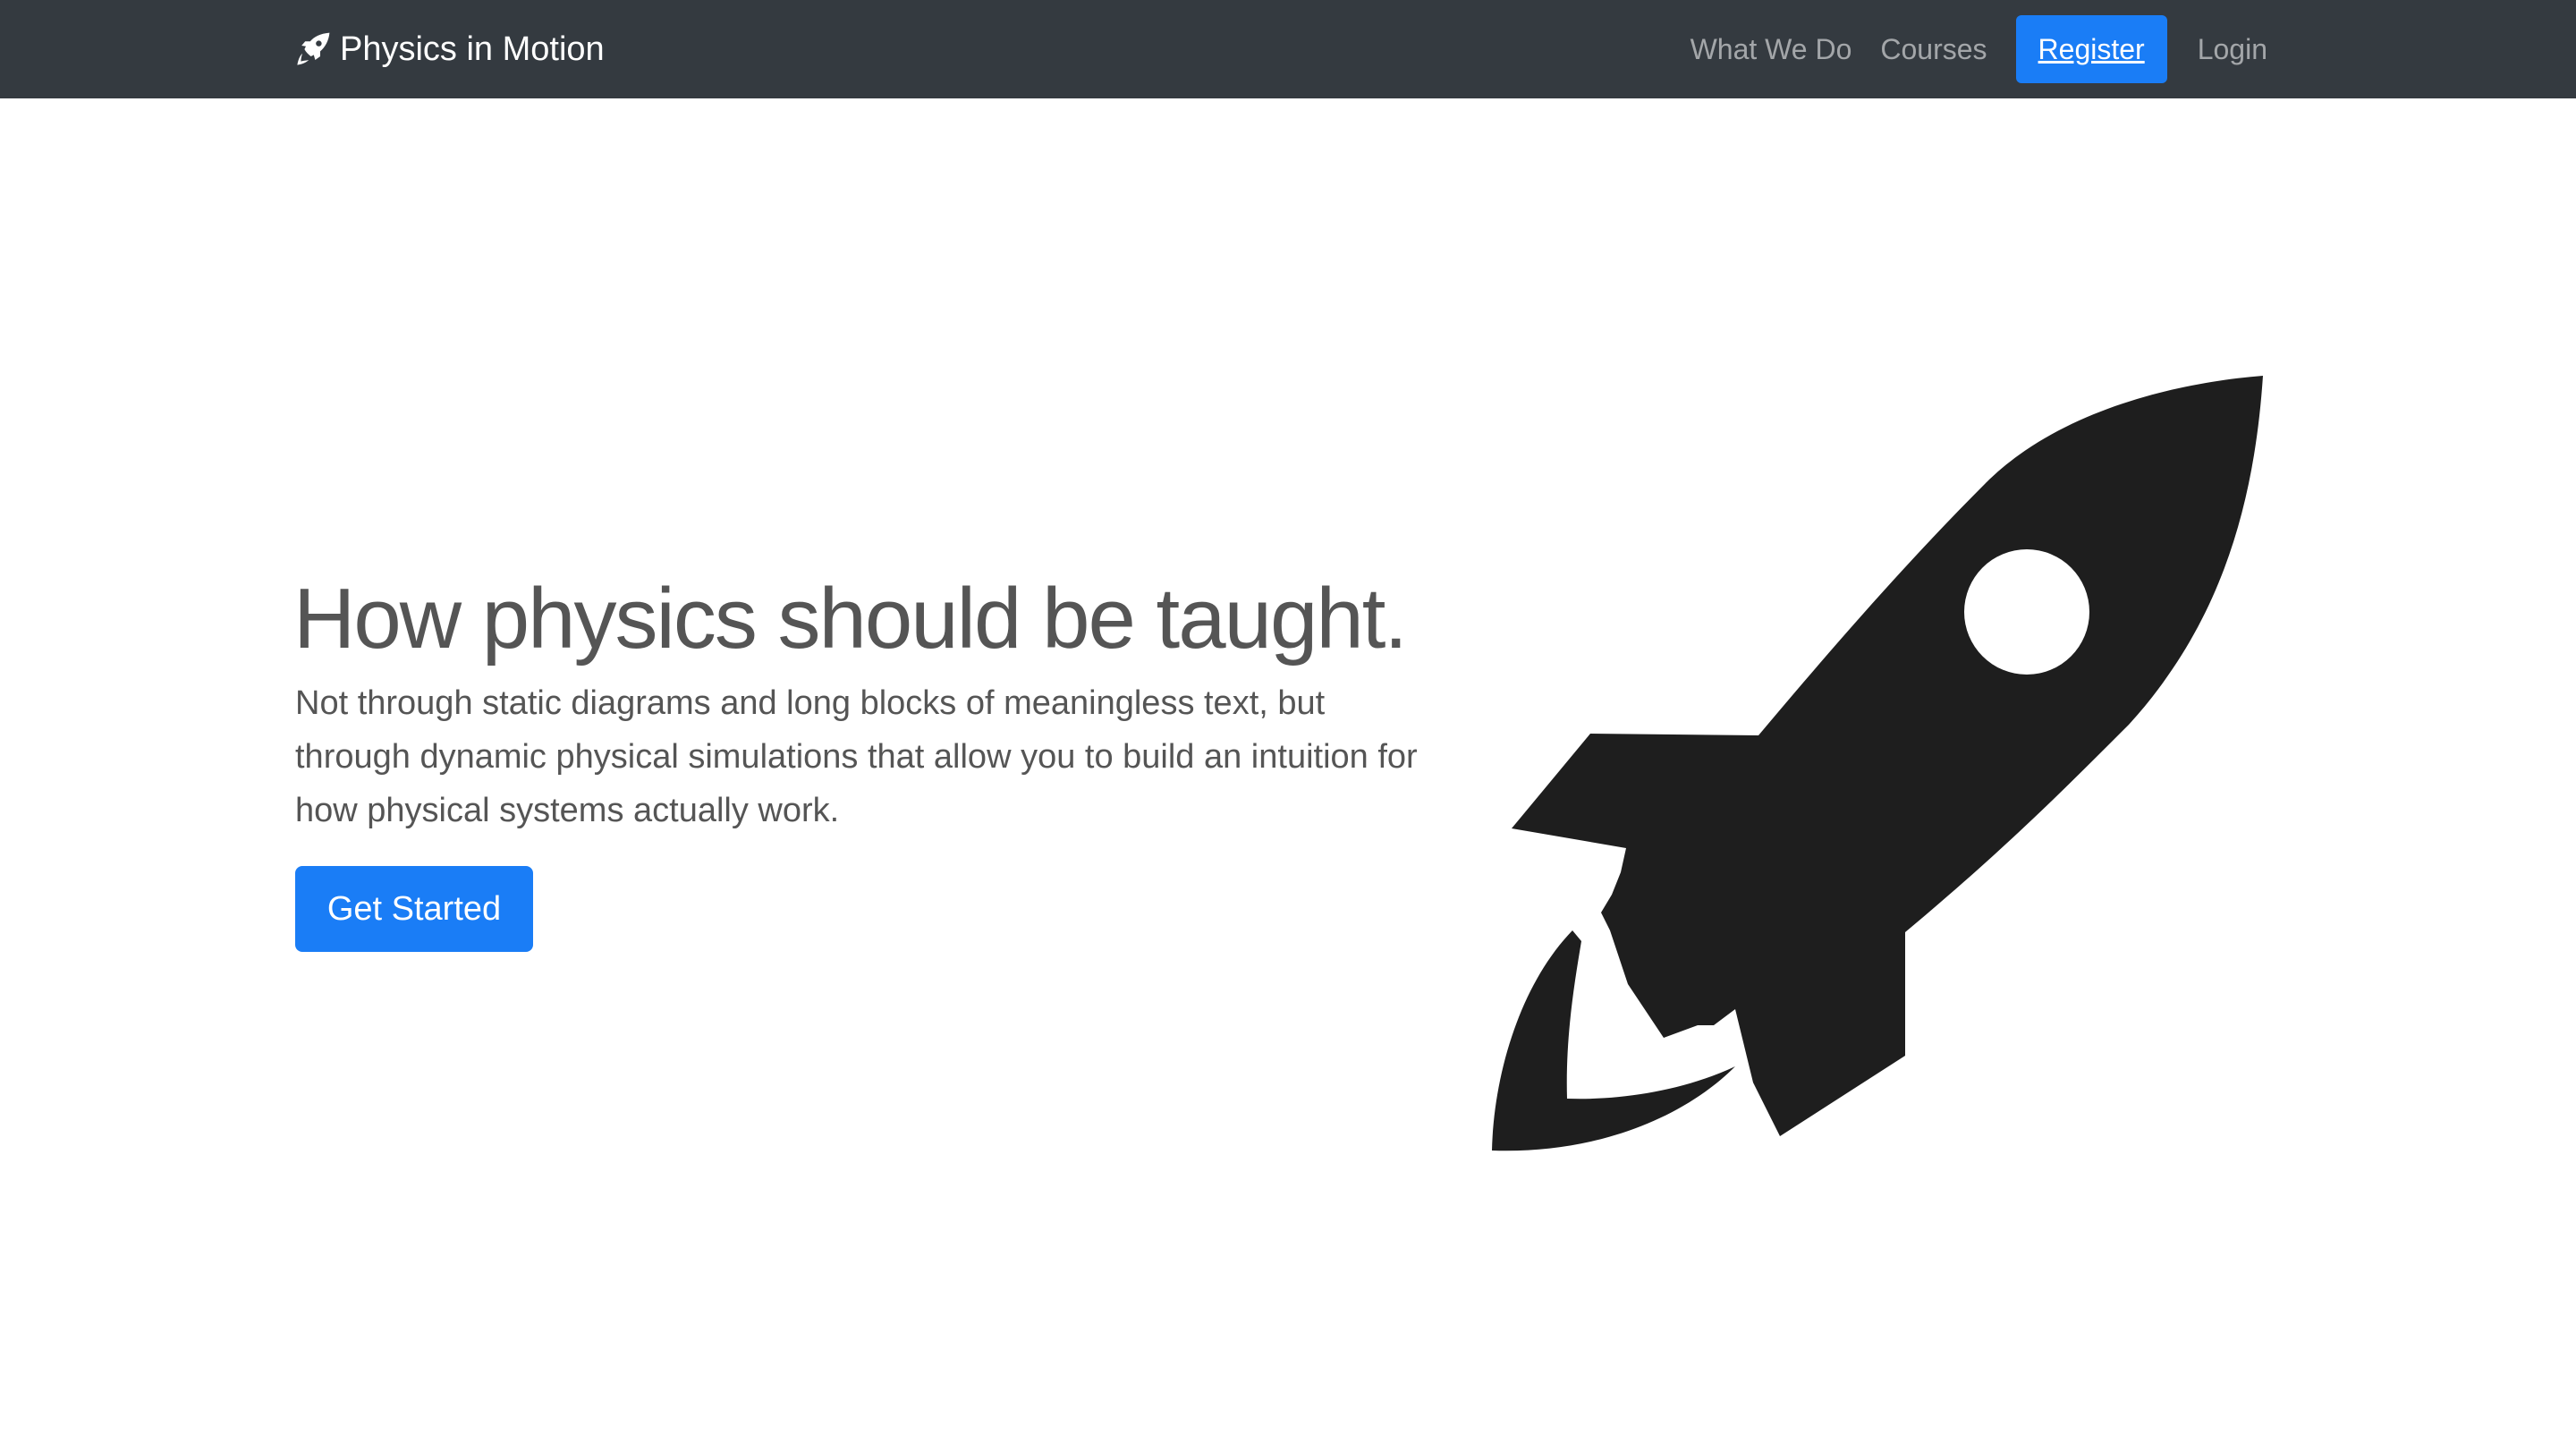  I want to click on hero-title: How physics should be taught., so click(850, 619).